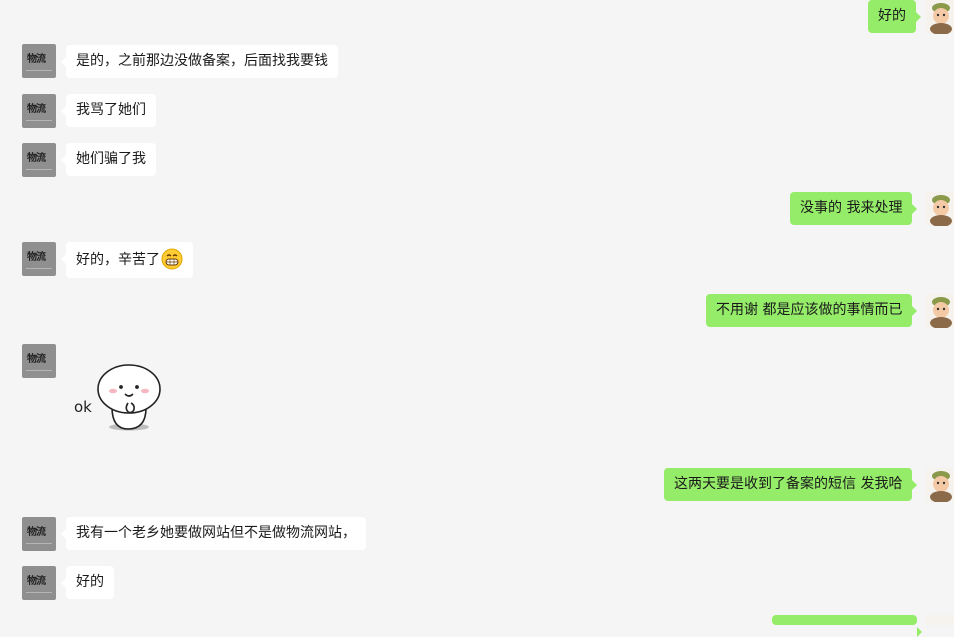  Describe the element at coordinates (894, 16) in the screenshot. I see `message-bubble-outgoing: 好的` at that location.